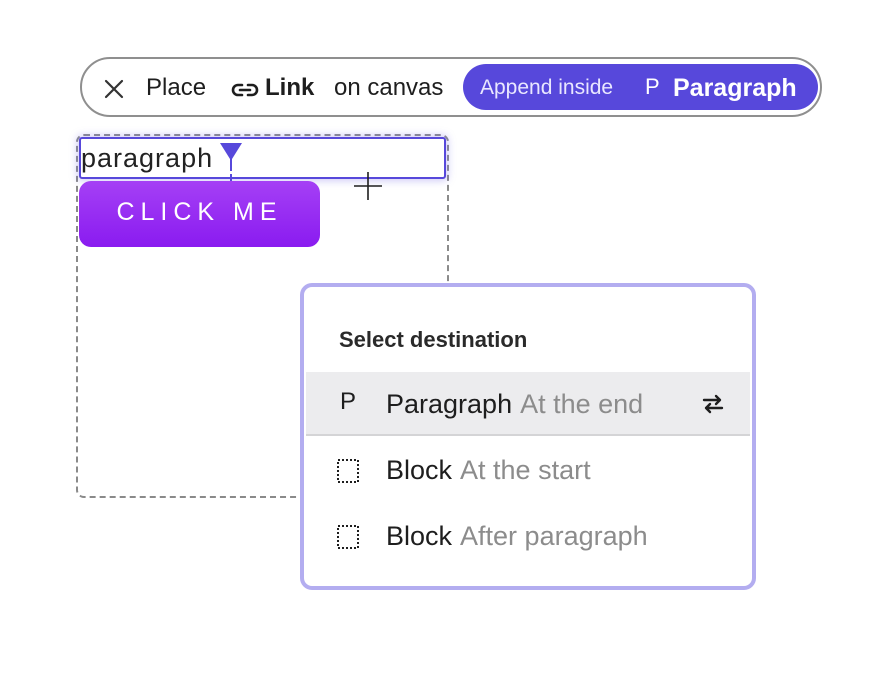 The image size is (896, 694). I want to click on option-label: Block After paragraph, so click(517, 536).